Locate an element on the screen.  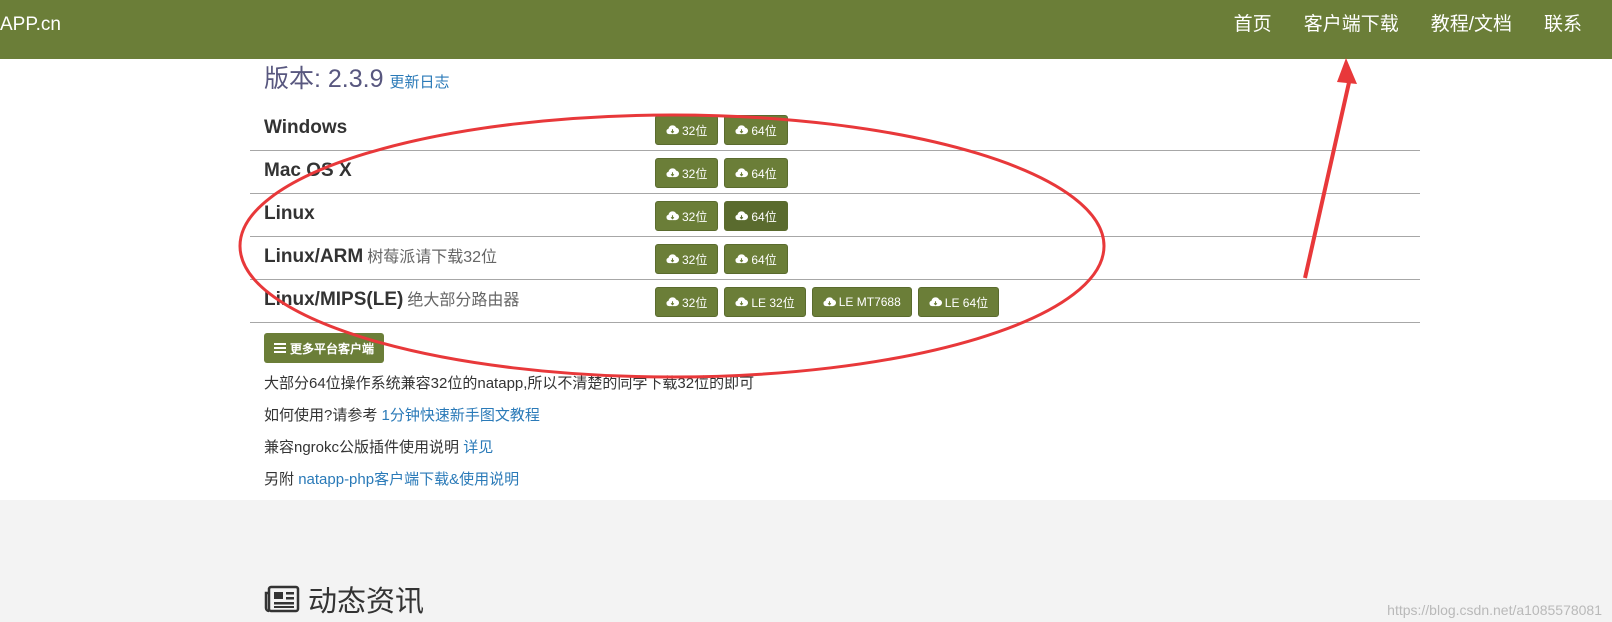
nav-contact: 联系 is located at coordinates (1563, 25).